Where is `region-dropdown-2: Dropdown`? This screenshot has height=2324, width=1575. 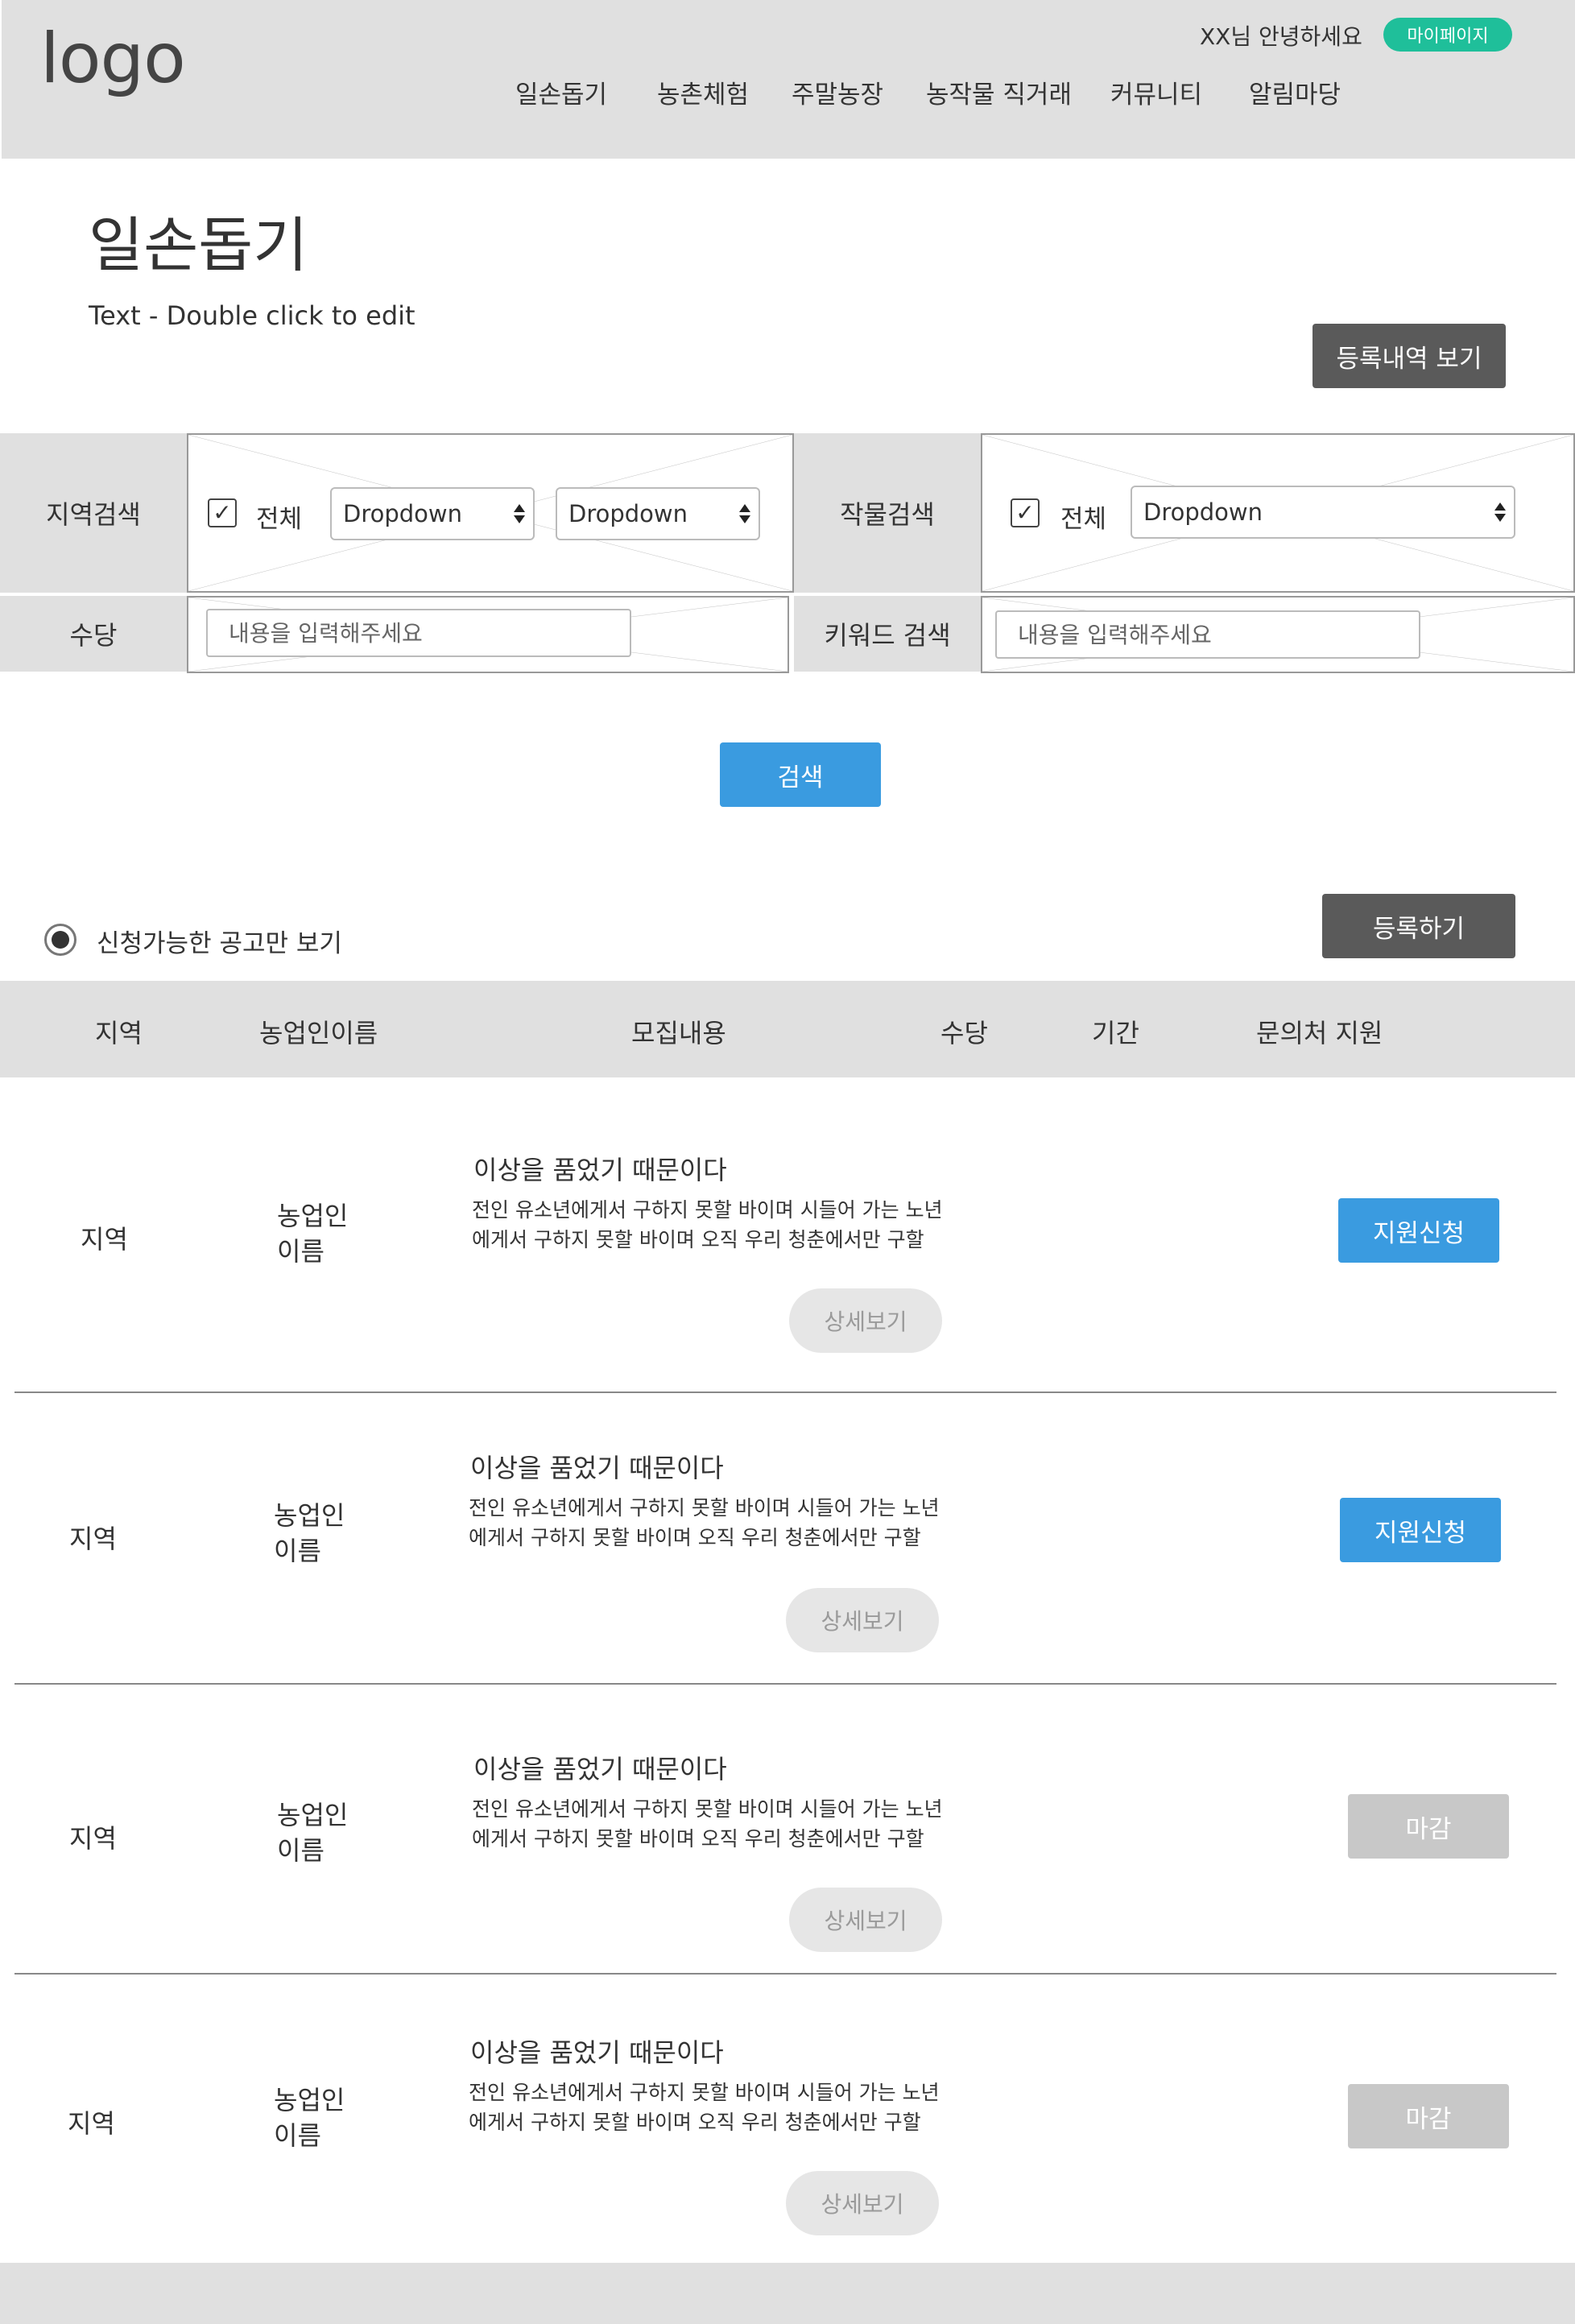 region-dropdown-2: Dropdown is located at coordinates (658, 513).